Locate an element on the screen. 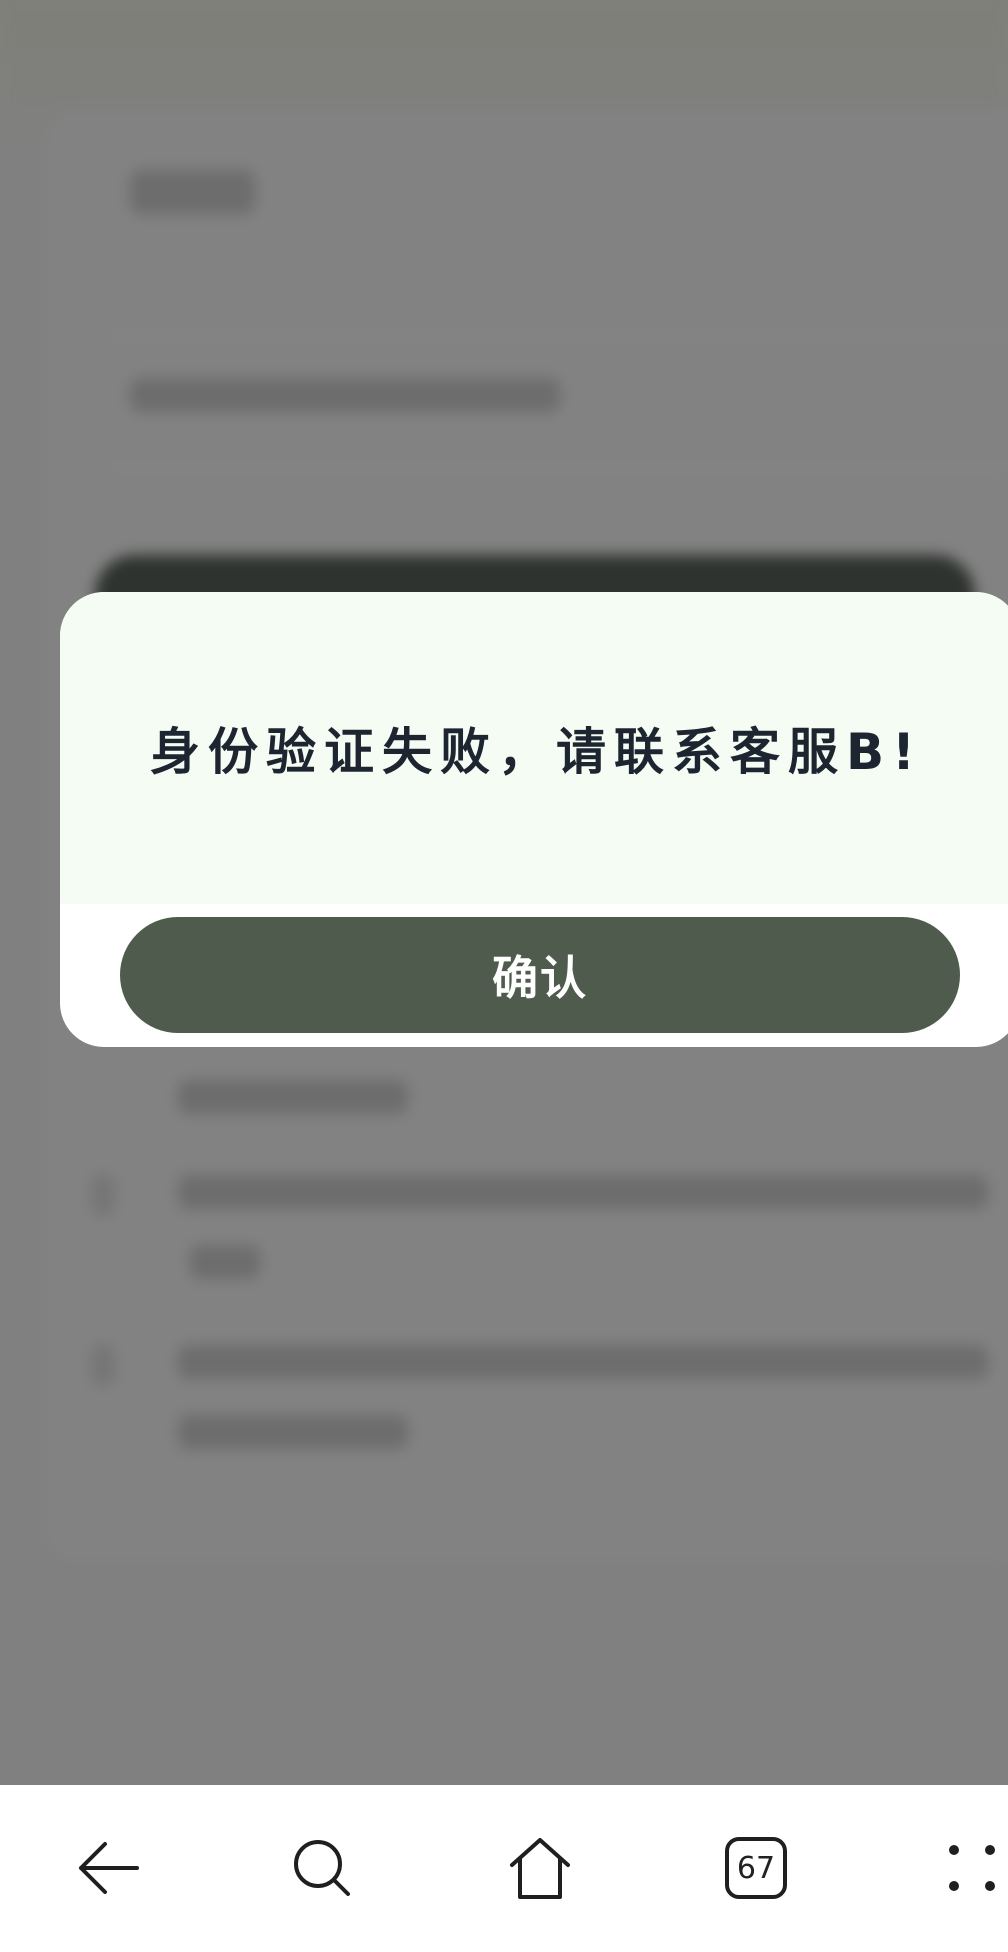 The width and height of the screenshot is (1008, 1952). bottom-navigation-bar: 67 is located at coordinates (504, 1868).